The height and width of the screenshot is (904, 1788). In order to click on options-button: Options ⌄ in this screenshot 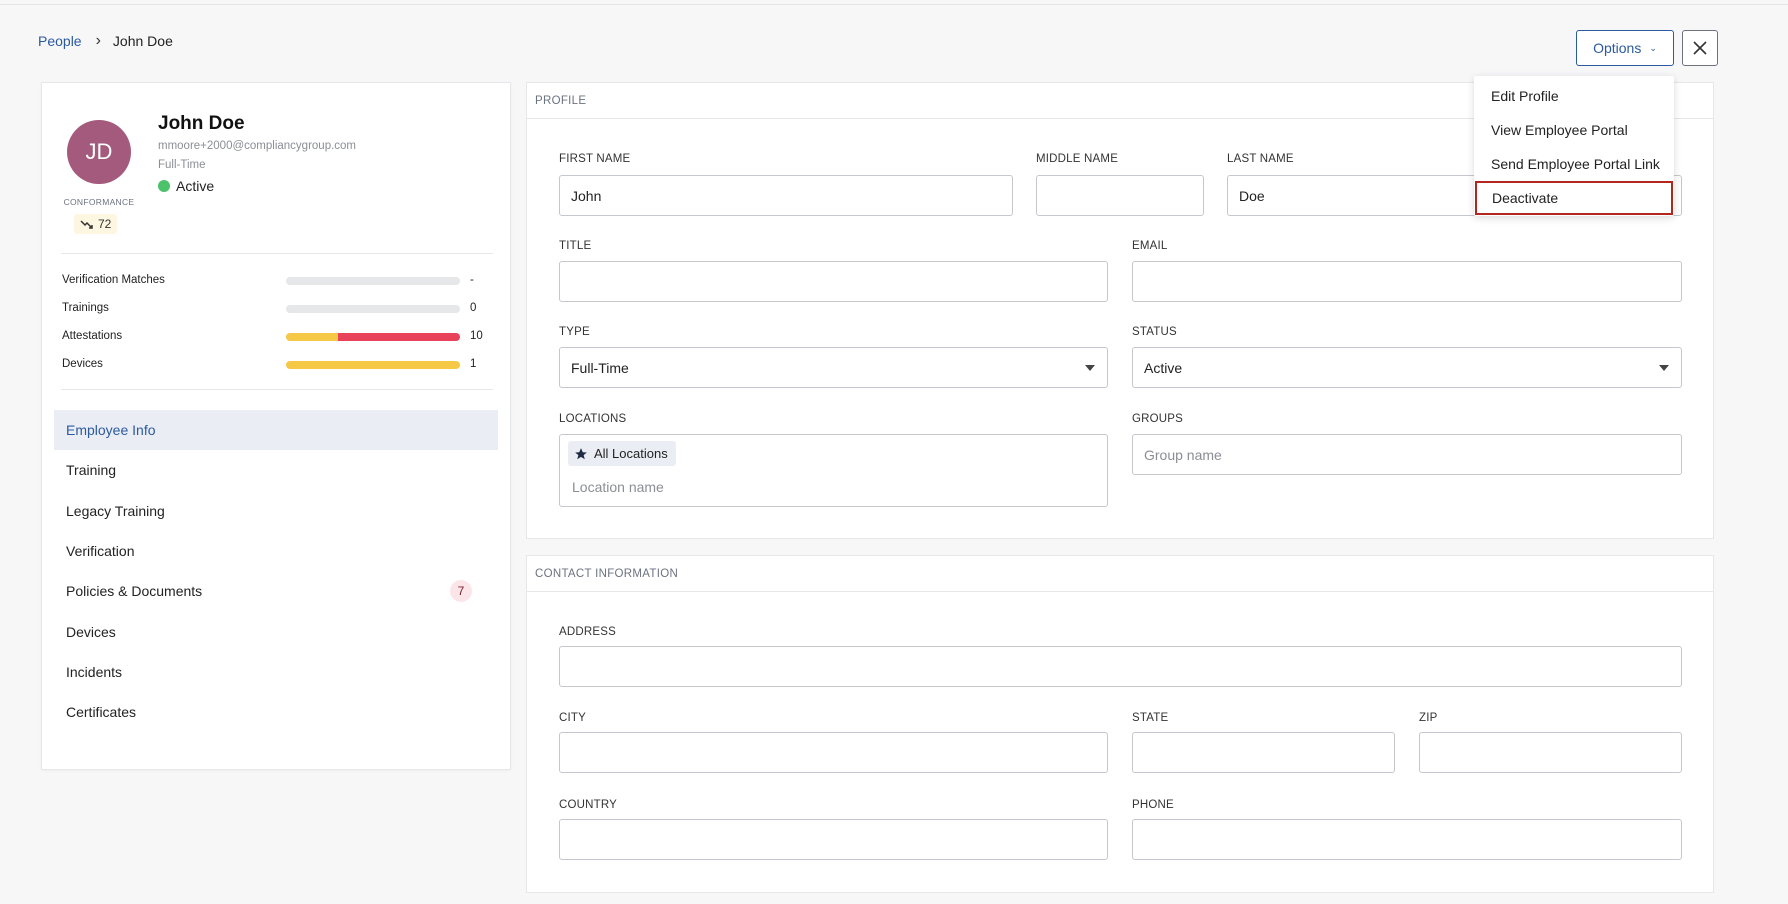, I will do `click(1625, 48)`.